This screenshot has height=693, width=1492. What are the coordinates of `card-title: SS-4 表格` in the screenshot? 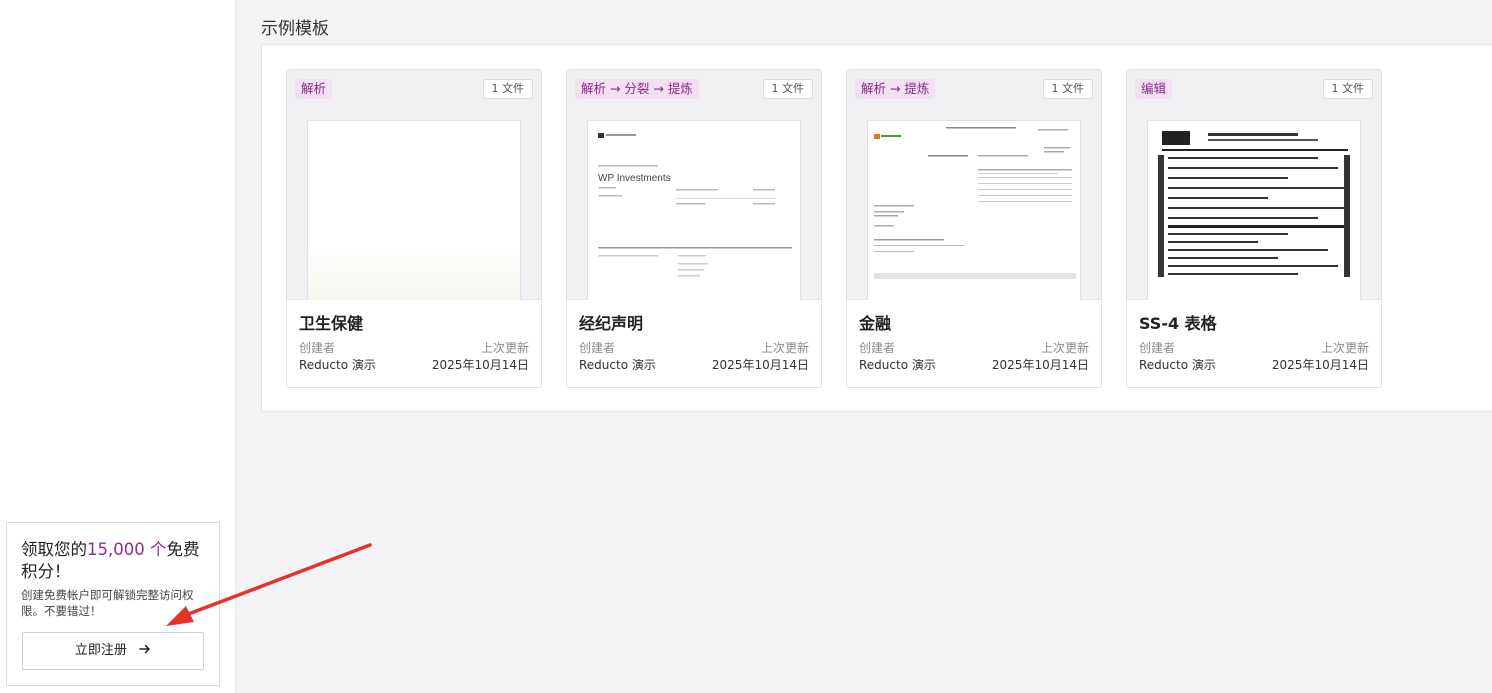 It's located at (1178, 323).